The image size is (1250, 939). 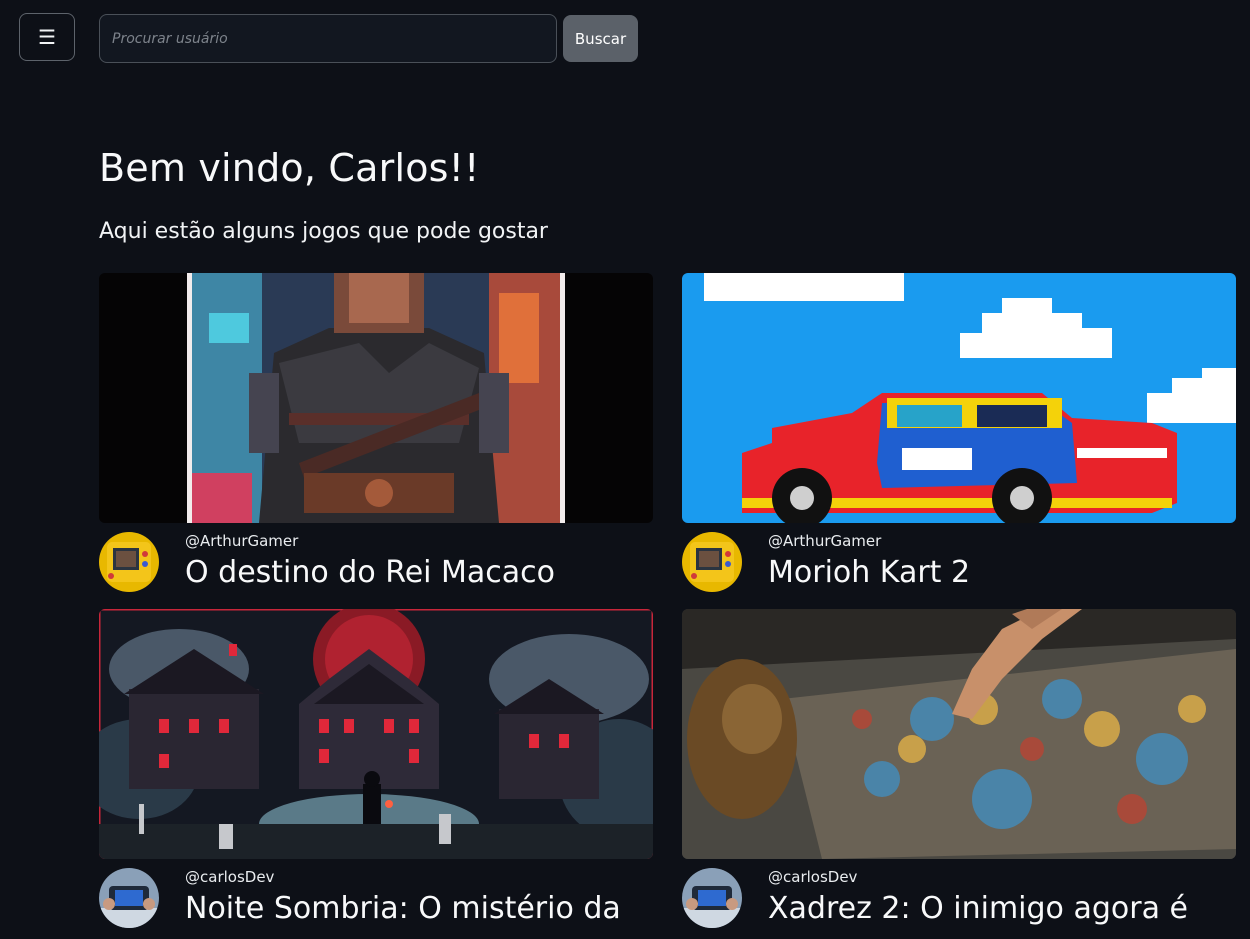 I want to click on game-title: Xadrez 2: O inimigo agora é, so click(x=978, y=908).